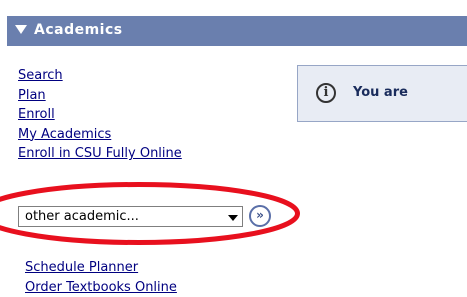 Image resolution: width=467 pixels, height=297 pixels. What do you see at coordinates (100, 154) in the screenshot?
I see `enroll-csu-online-link: Enroll in CSU Fully Online` at bounding box center [100, 154].